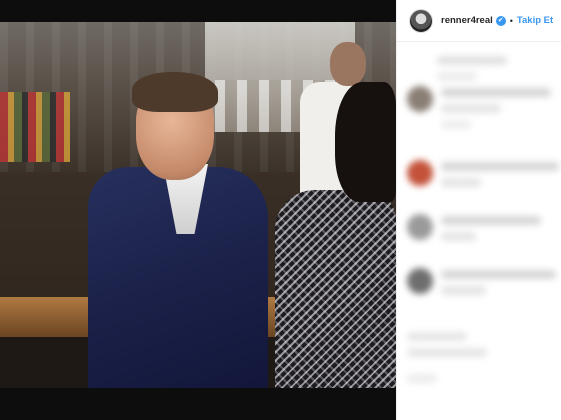 The height and width of the screenshot is (420, 561). I want to click on follow-button: Takip Et, so click(535, 20).